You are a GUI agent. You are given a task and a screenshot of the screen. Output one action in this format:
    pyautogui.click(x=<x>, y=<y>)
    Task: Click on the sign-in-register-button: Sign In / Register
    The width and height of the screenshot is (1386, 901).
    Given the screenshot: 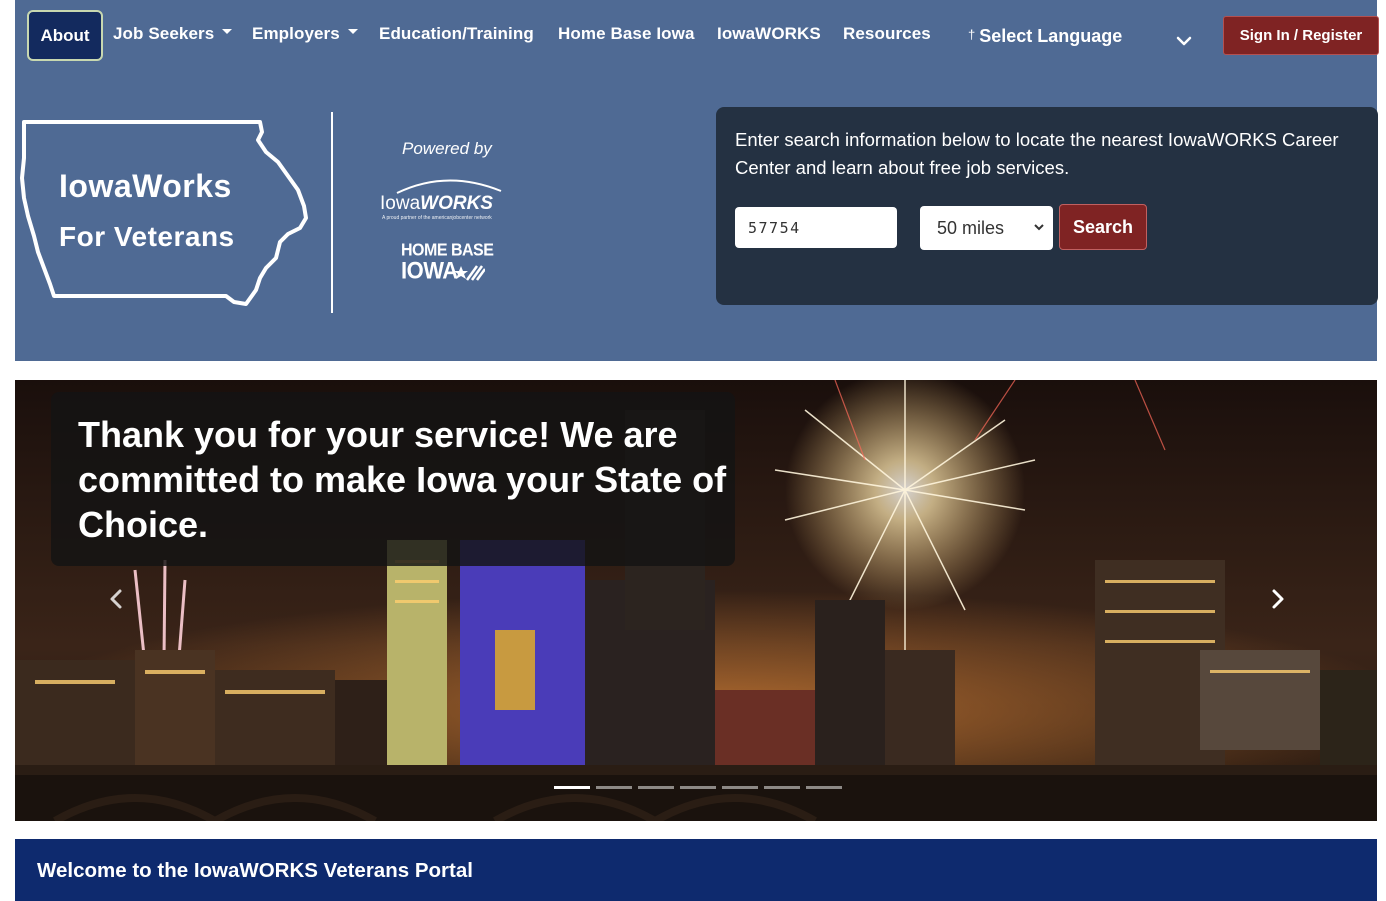 What is the action you would take?
    pyautogui.click(x=1301, y=35)
    